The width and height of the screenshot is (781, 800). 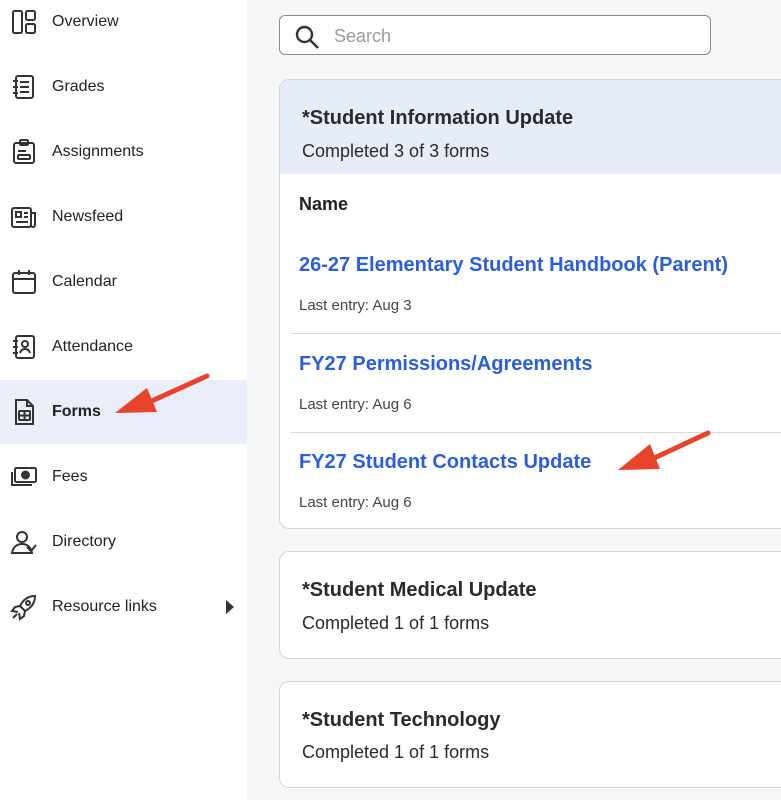 I want to click on search-input, so click(x=514, y=36).